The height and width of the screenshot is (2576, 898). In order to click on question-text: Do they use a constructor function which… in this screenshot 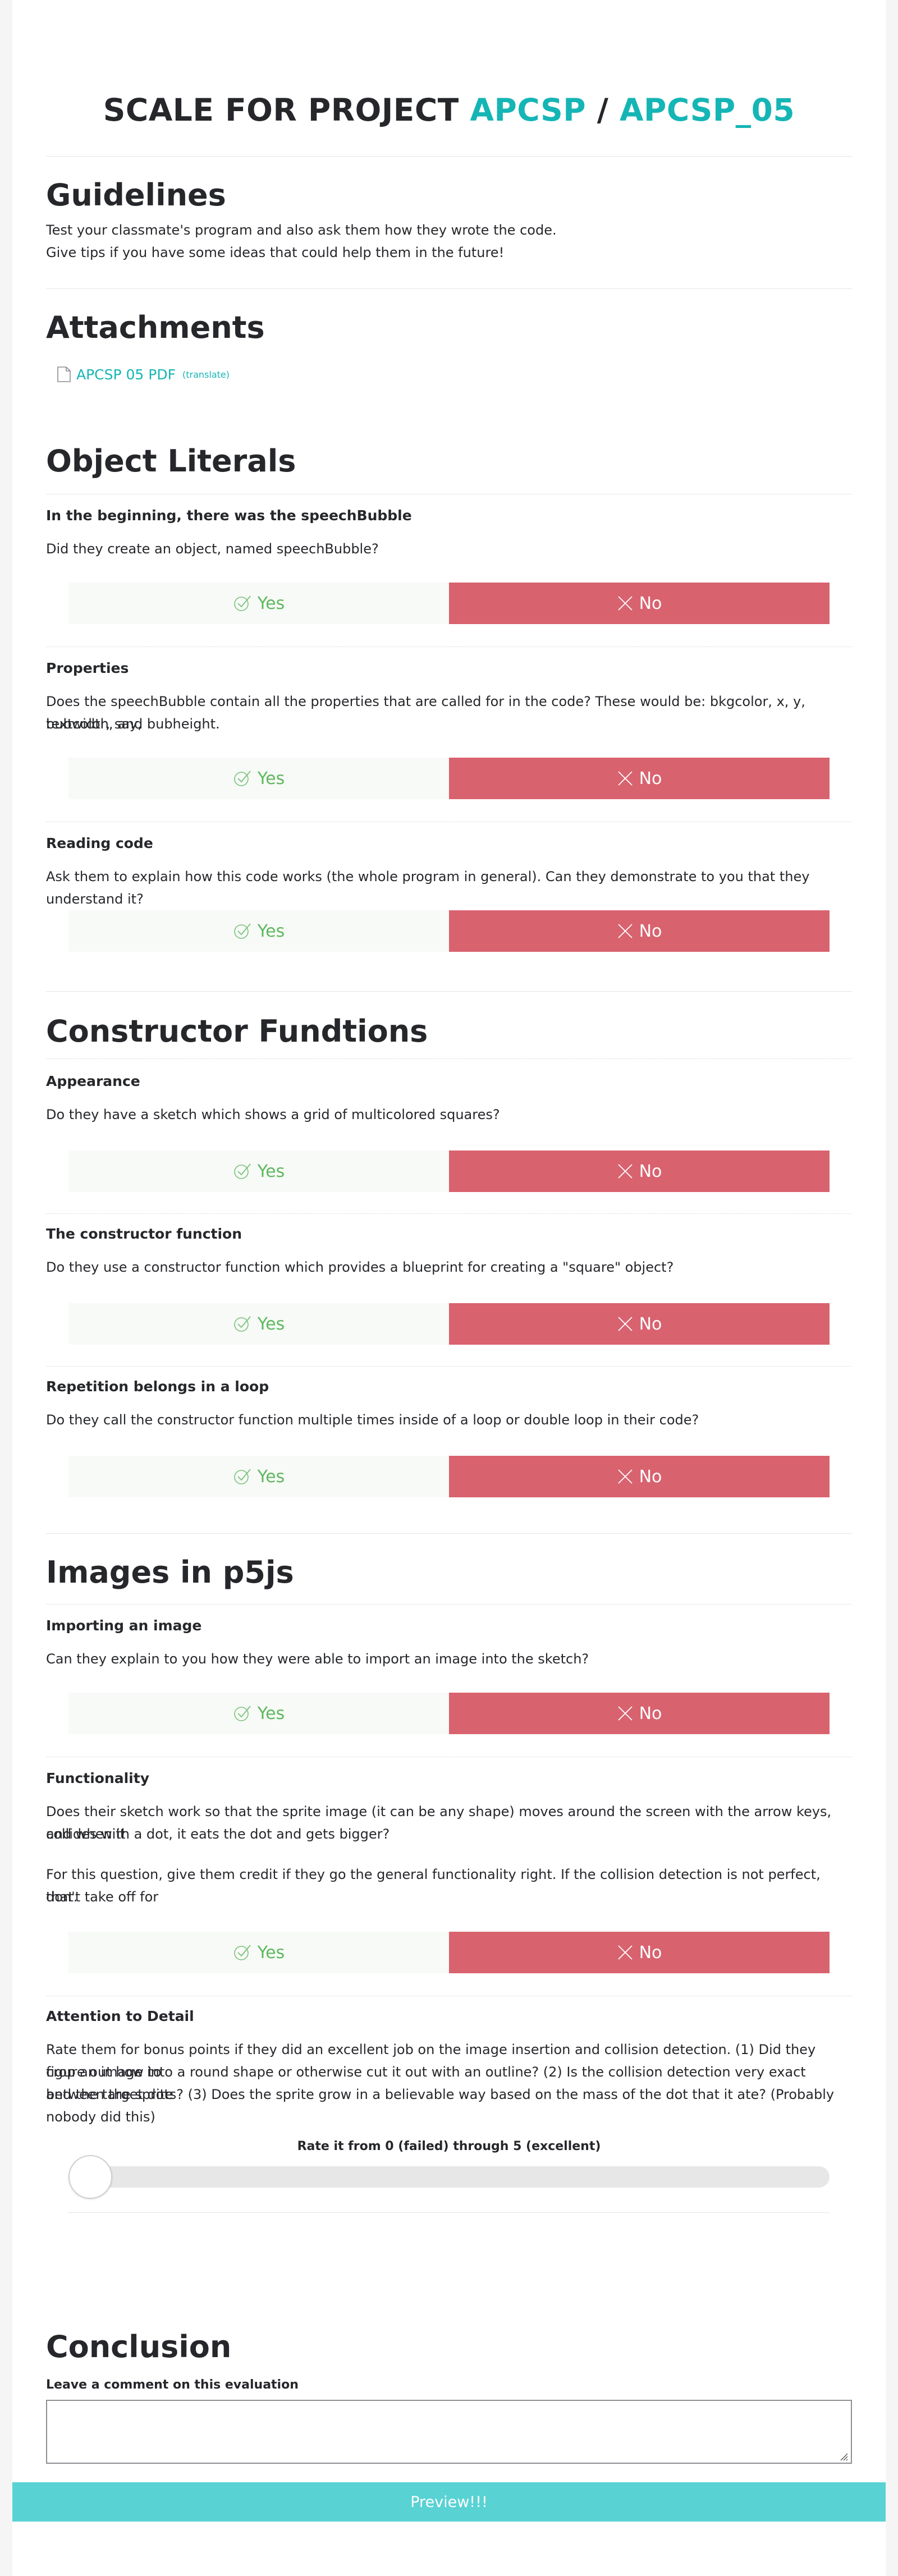, I will do `click(360, 1267)`.